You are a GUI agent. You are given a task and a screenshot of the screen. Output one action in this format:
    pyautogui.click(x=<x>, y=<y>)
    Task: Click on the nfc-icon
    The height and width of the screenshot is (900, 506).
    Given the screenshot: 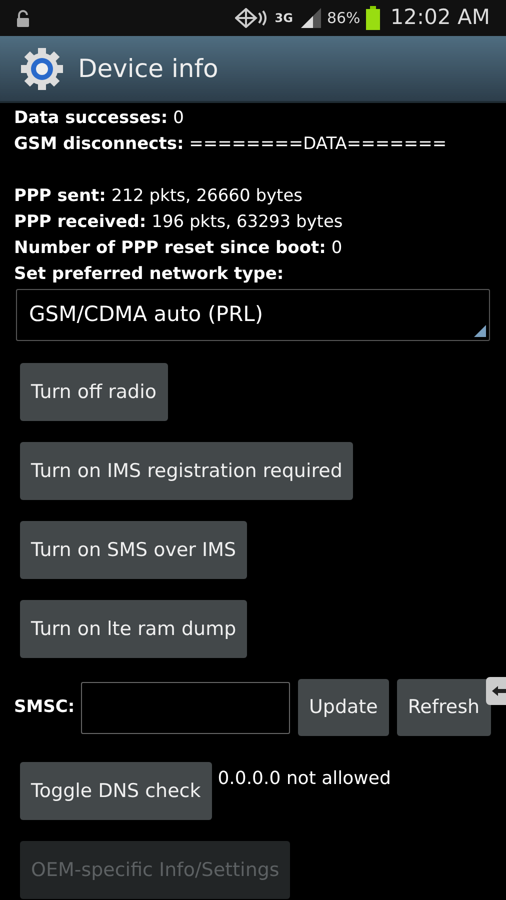 What is the action you would take?
    pyautogui.click(x=251, y=18)
    